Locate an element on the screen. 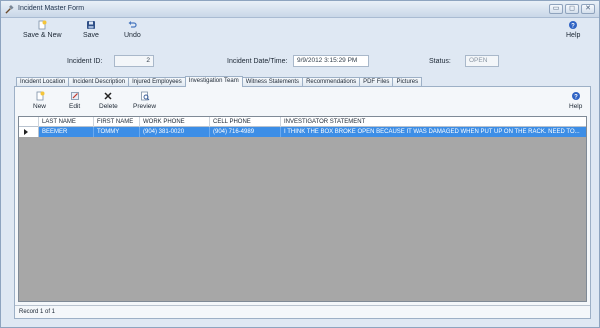 The width and height of the screenshot is (600, 328). save-button: Save is located at coordinates (91, 29).